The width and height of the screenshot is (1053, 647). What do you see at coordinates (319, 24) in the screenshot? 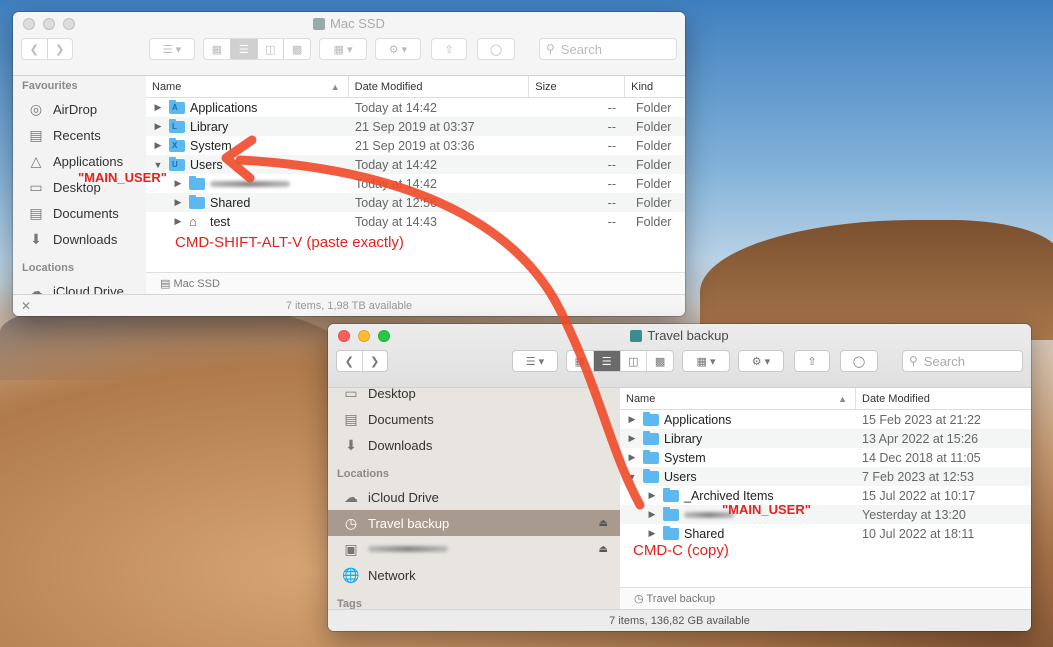
I see `disk-icon` at bounding box center [319, 24].